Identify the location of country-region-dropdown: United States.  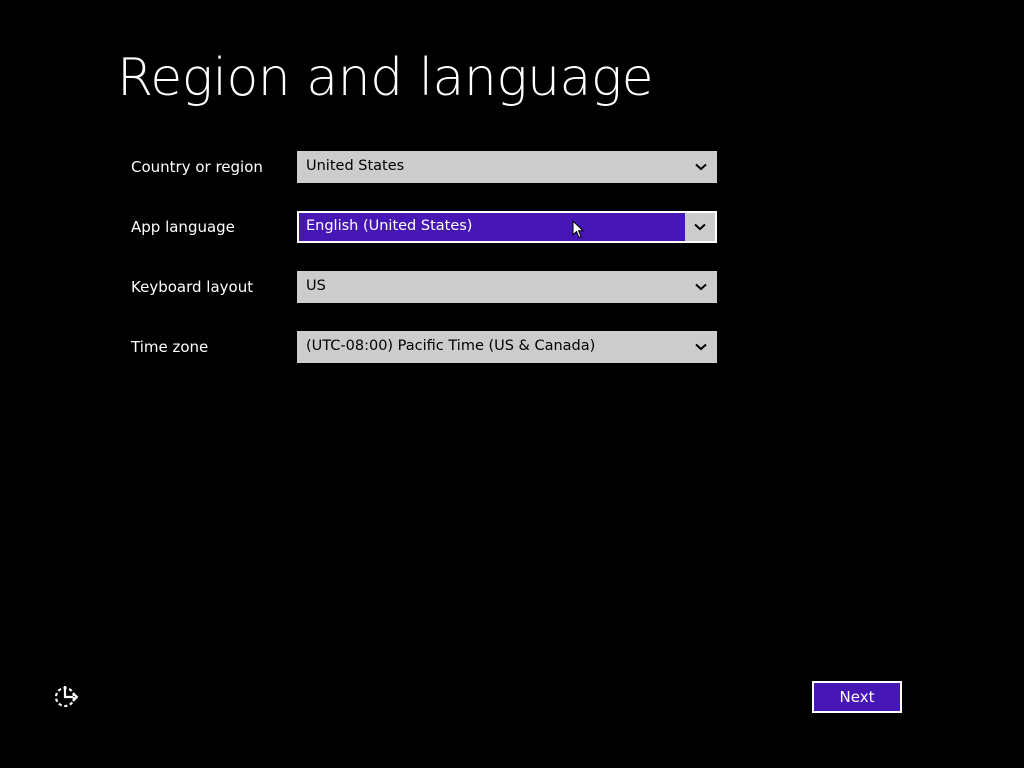
(507, 167).